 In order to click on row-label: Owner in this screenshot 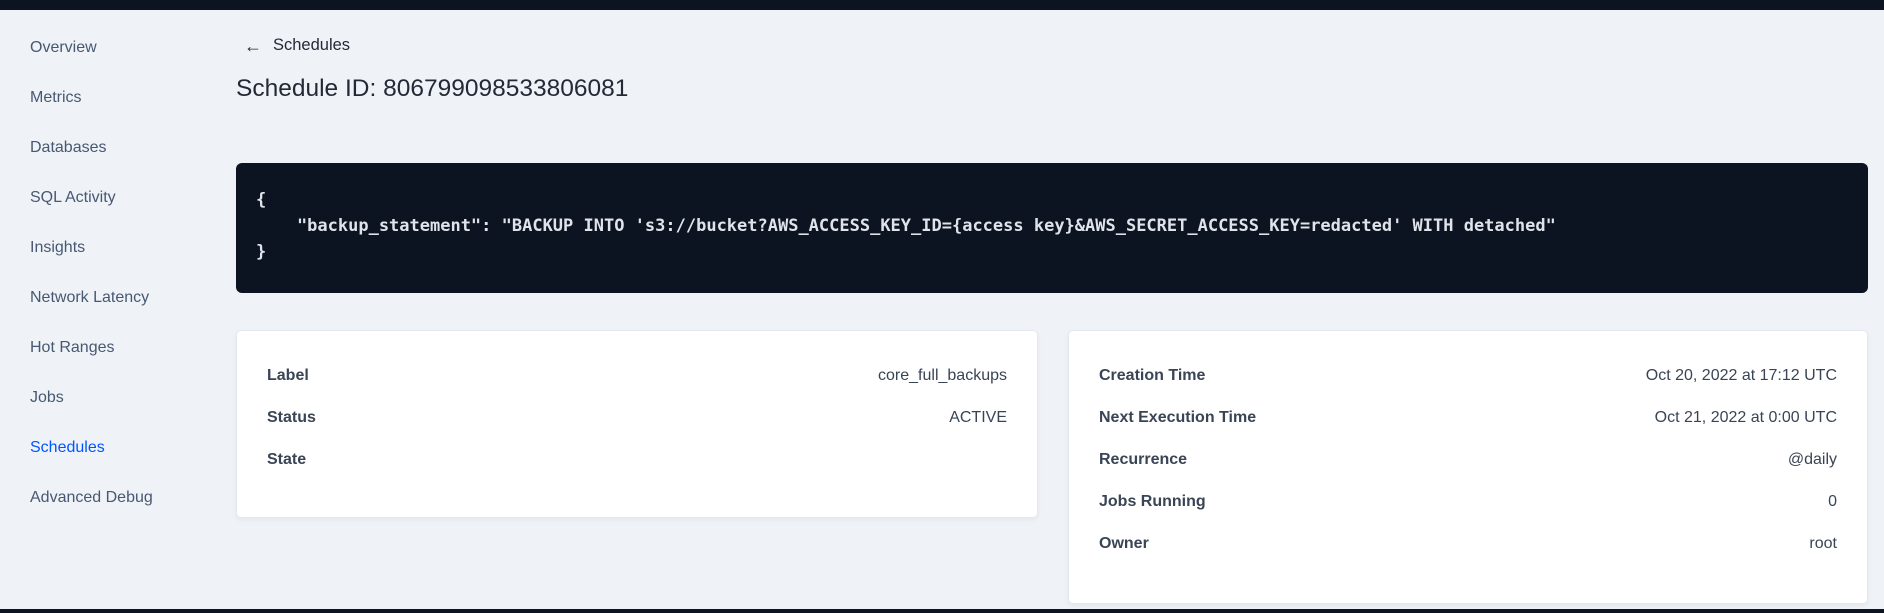, I will do `click(1124, 543)`.